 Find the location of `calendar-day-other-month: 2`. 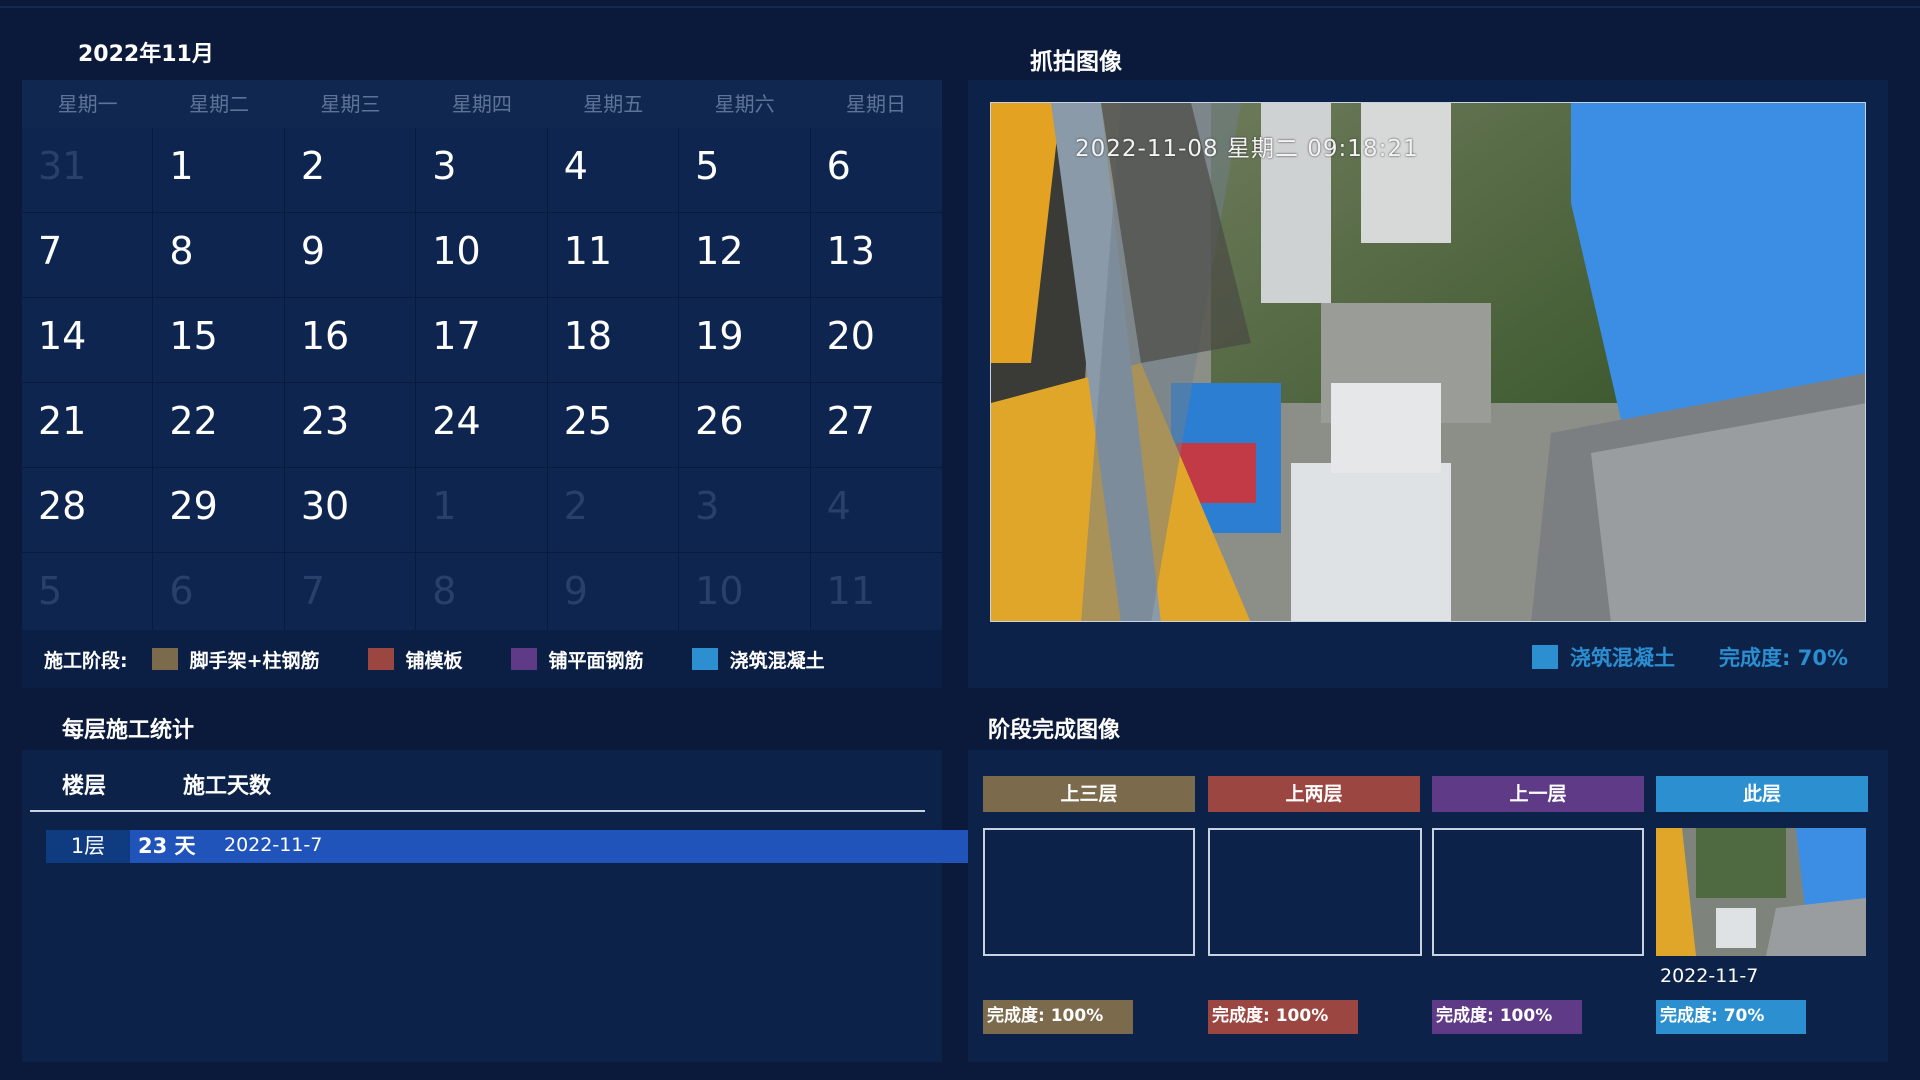

calendar-day-other-month: 2 is located at coordinates (613, 510).